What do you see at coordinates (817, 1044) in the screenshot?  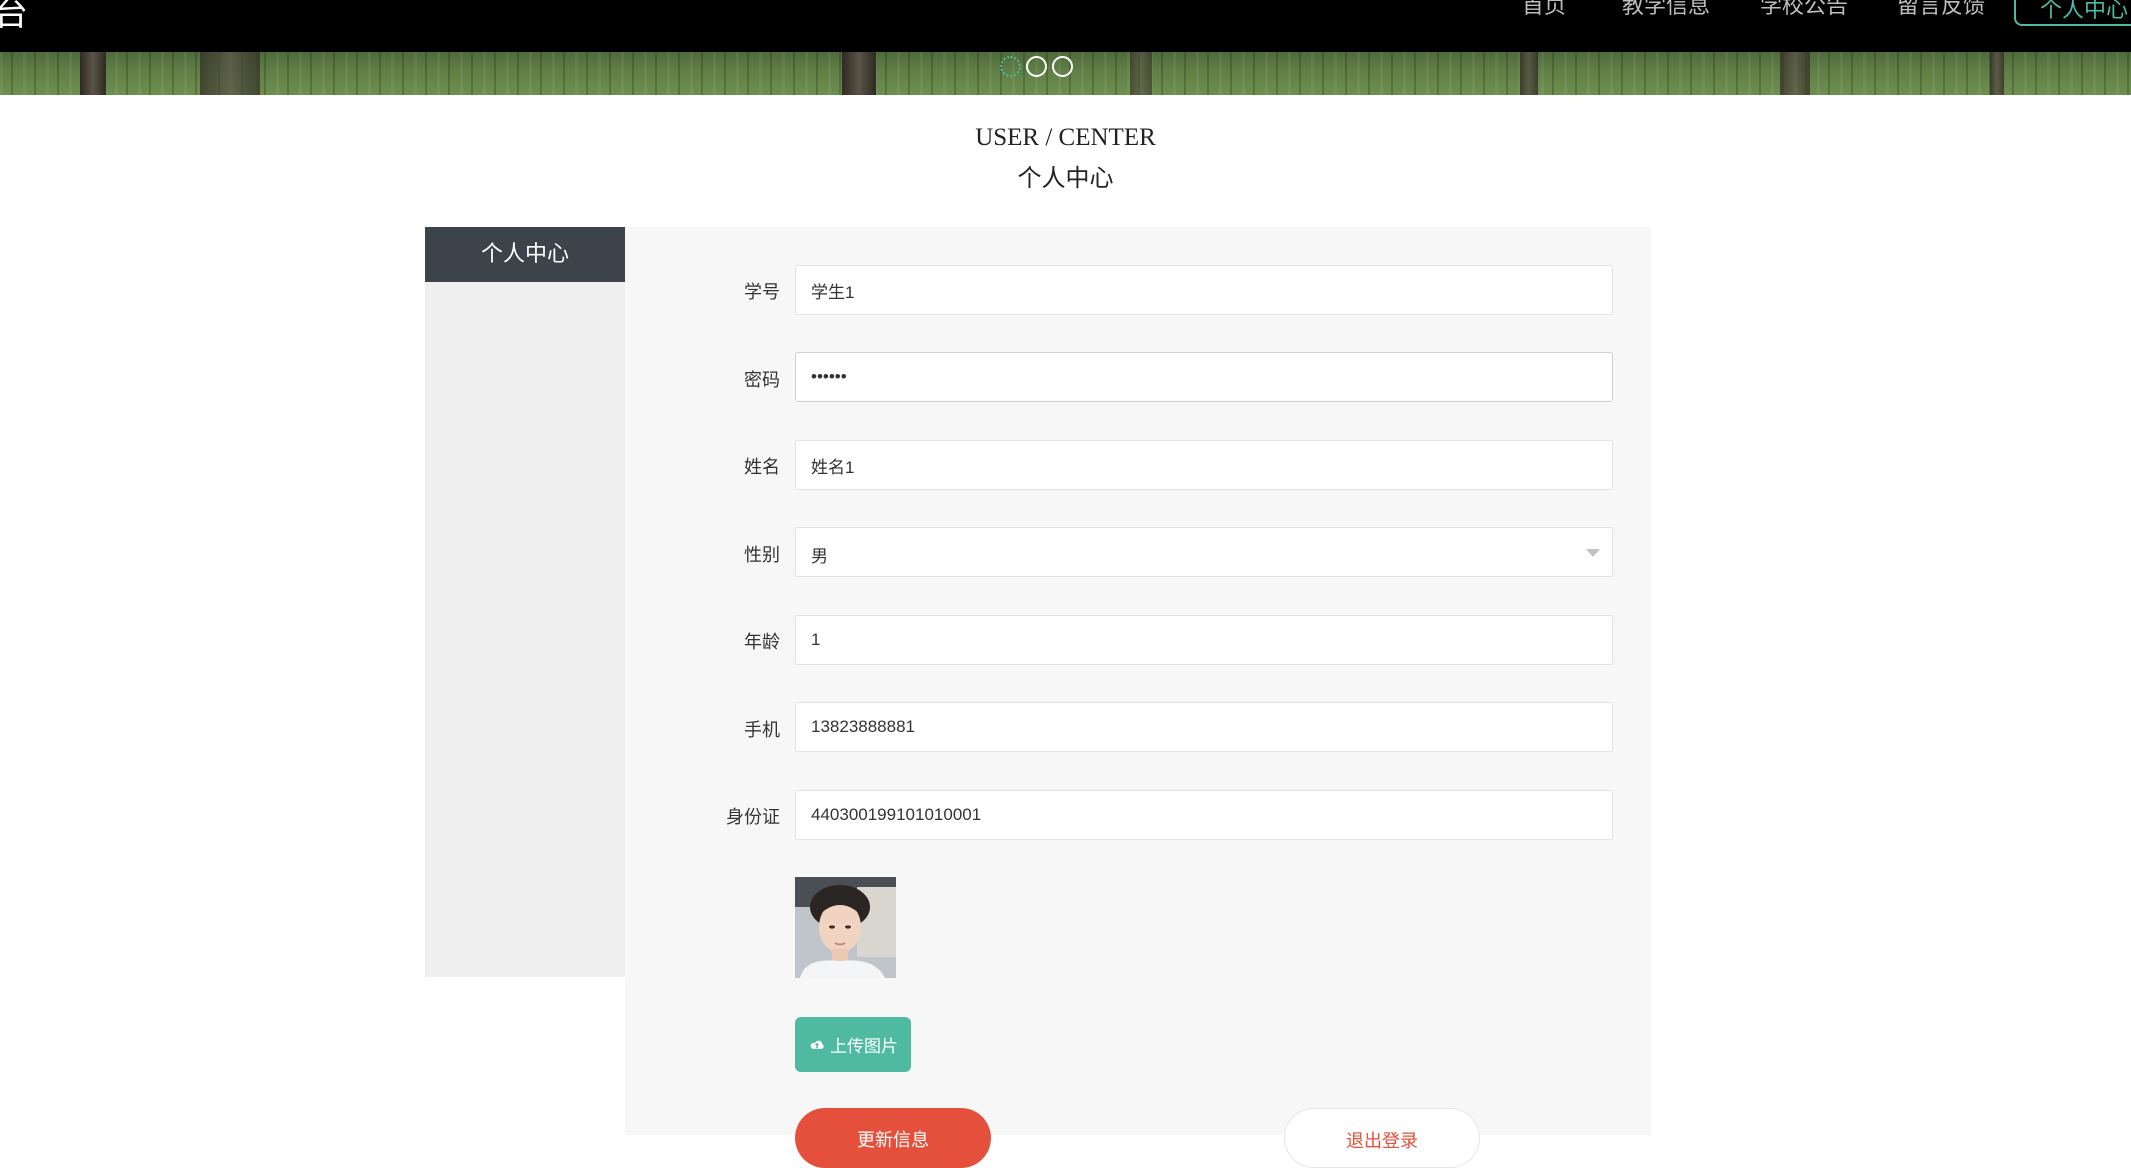 I see `cloud-upload-icon` at bounding box center [817, 1044].